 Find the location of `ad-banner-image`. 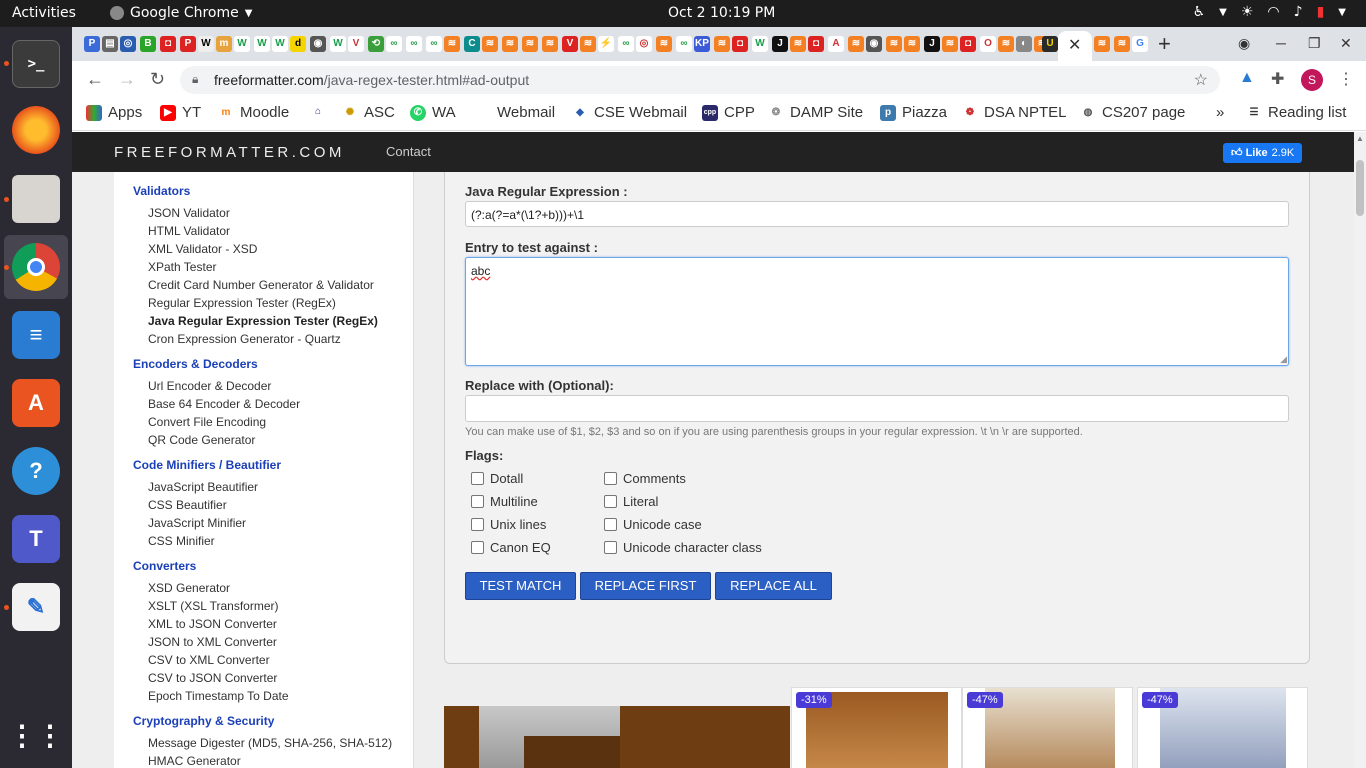

ad-banner-image is located at coordinates (617, 737).